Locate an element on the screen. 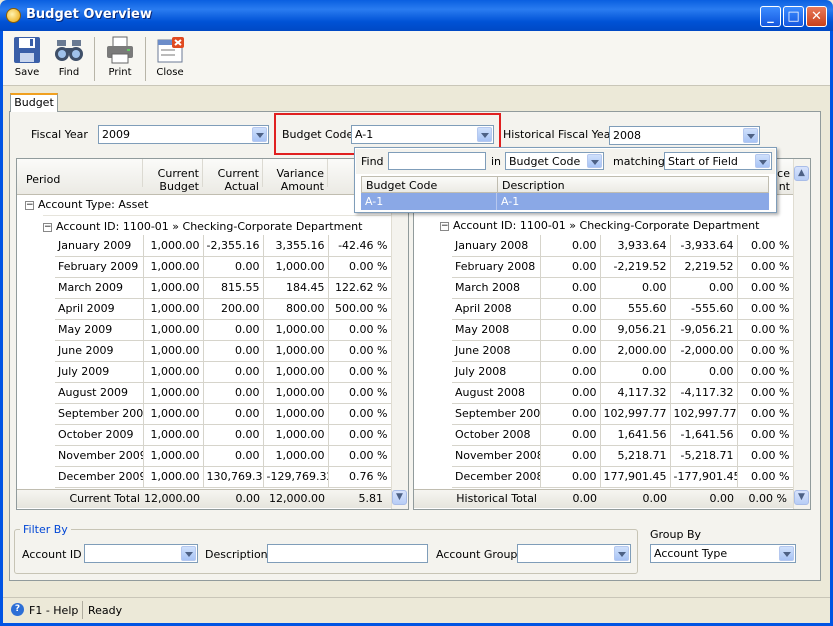 The image size is (833, 626). fiscal-year-select: 2009 is located at coordinates (183, 134).